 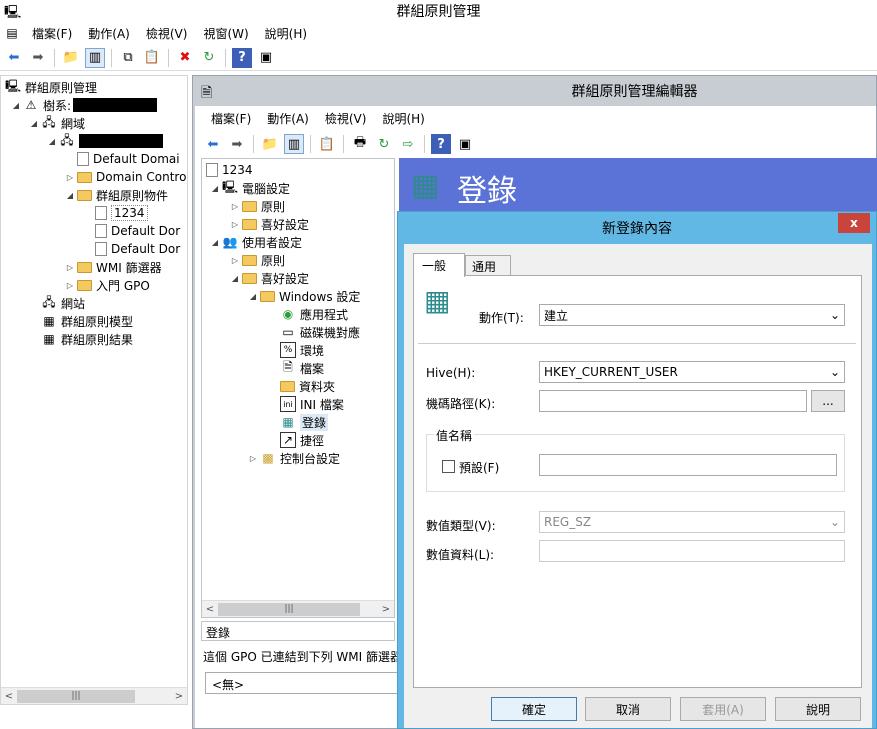 What do you see at coordinates (242, 57) in the screenshot?
I see `help-icon: ?` at bounding box center [242, 57].